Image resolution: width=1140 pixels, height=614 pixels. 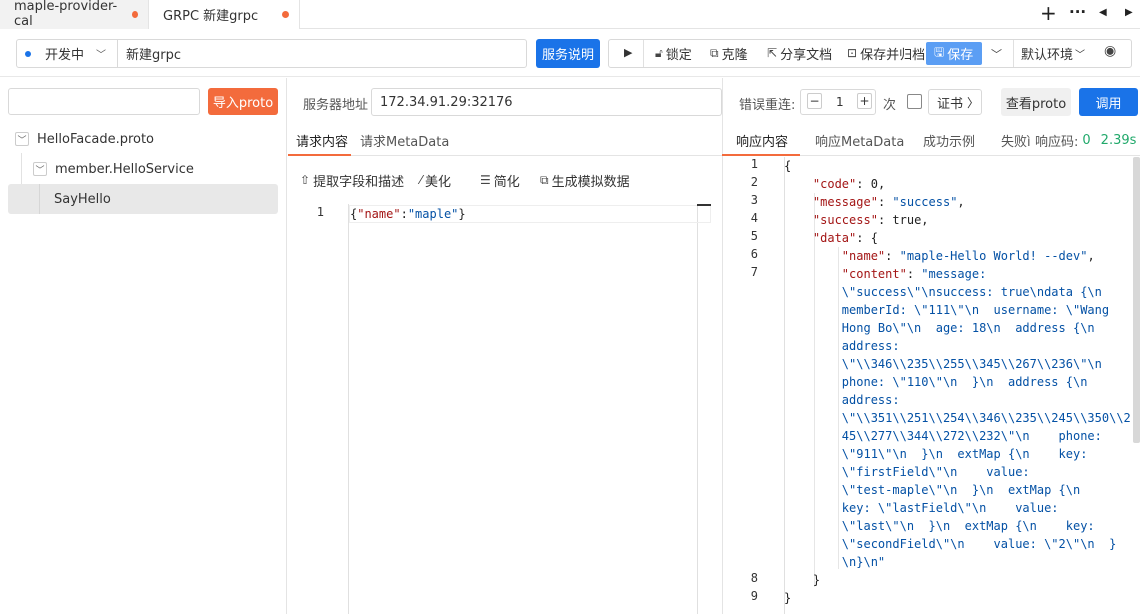 I want to click on code-line: \"last\"\n }\n extMap {\n key:, so click(x=968, y=526).